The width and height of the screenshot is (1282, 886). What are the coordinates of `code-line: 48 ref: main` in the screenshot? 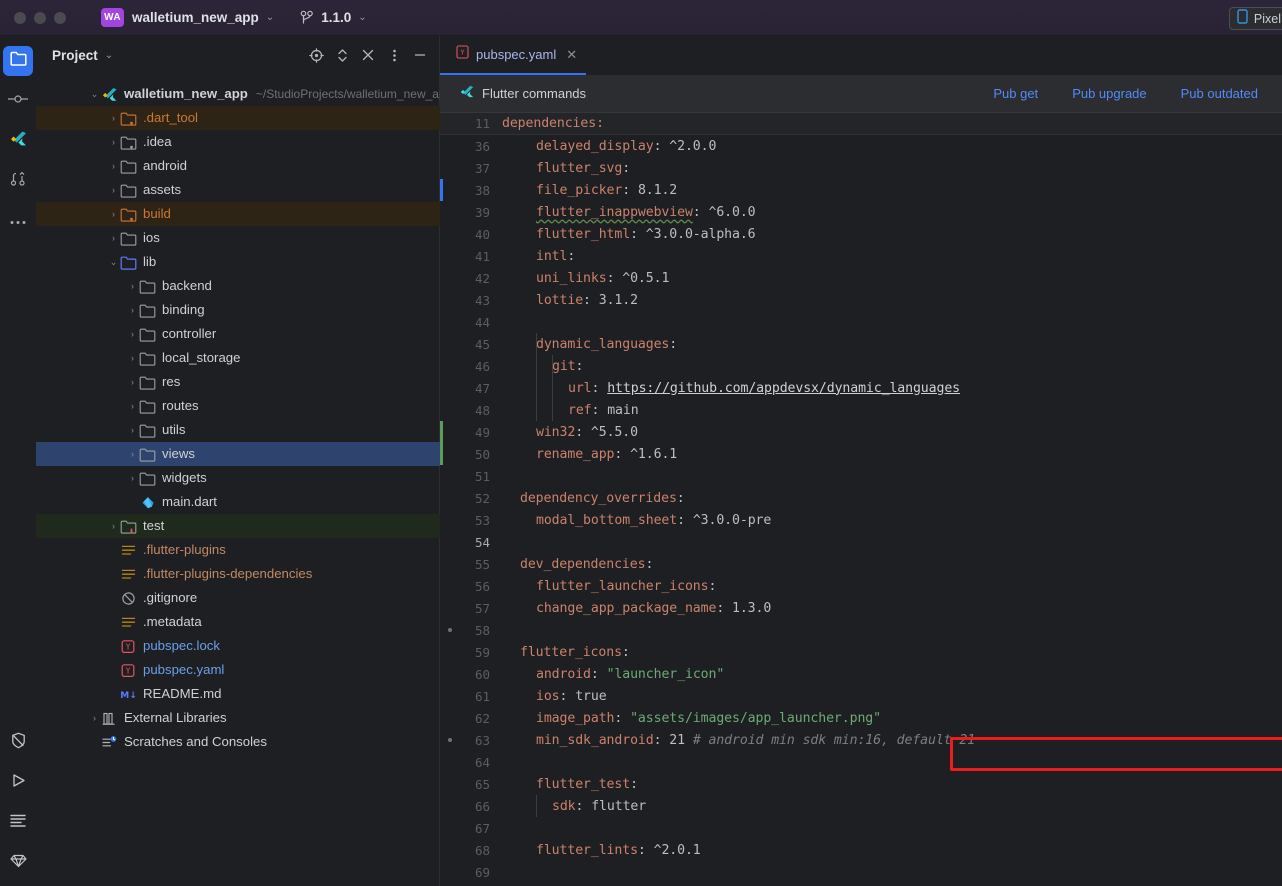 It's located at (861, 410).